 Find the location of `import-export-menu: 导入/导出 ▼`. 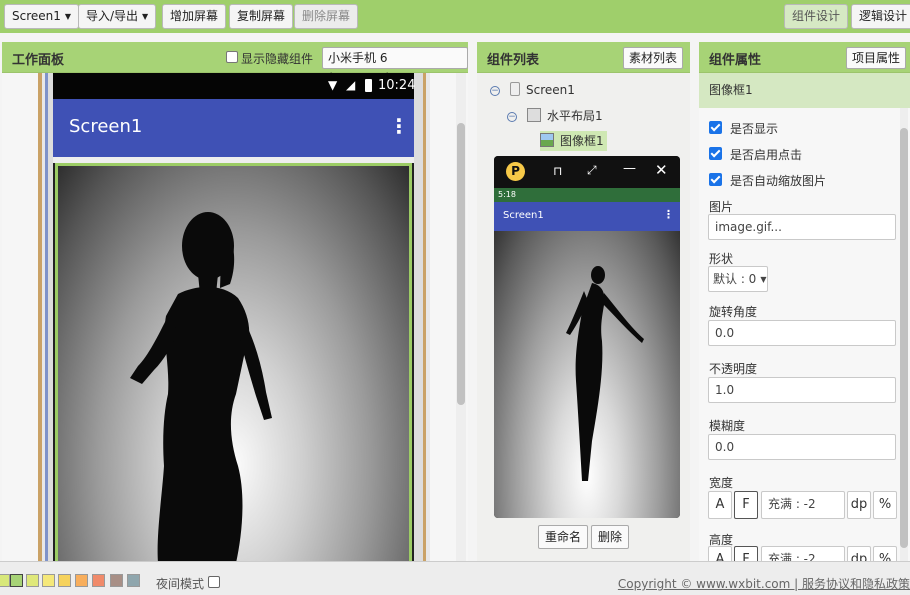

import-export-menu: 导入/导出 ▼ is located at coordinates (117, 16).